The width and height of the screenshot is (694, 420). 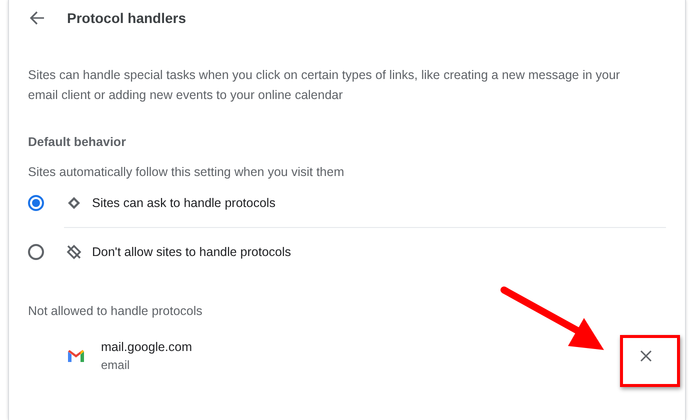 I want to click on section-heading: Default behavior, so click(x=77, y=142).